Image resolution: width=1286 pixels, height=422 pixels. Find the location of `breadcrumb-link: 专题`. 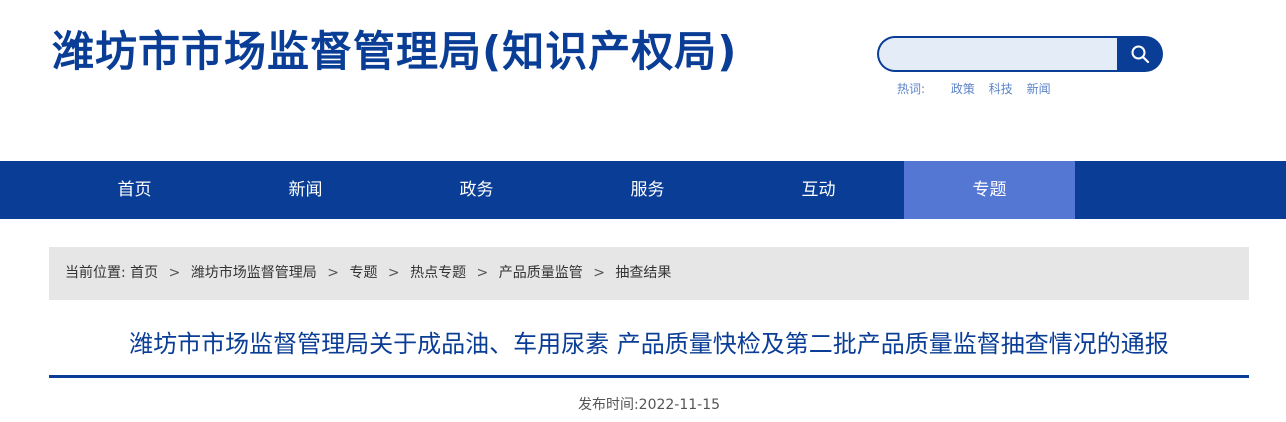

breadcrumb-link: 专题 is located at coordinates (363, 273).